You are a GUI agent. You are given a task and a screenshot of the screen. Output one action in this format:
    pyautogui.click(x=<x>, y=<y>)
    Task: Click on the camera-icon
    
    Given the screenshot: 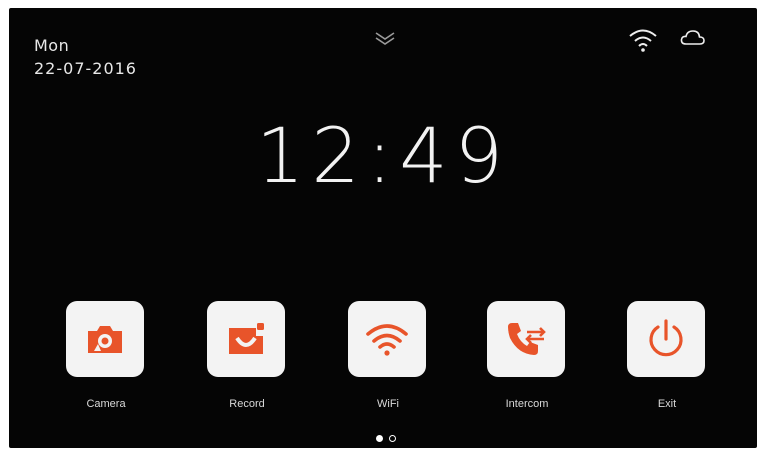 What is the action you would take?
    pyautogui.click(x=105, y=339)
    